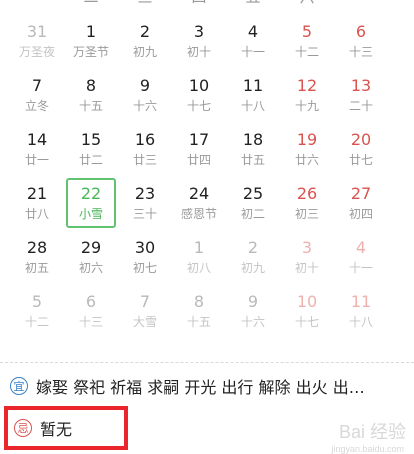  Describe the element at coordinates (91, 4) in the screenshot. I see `weekday-label: 二` at that location.